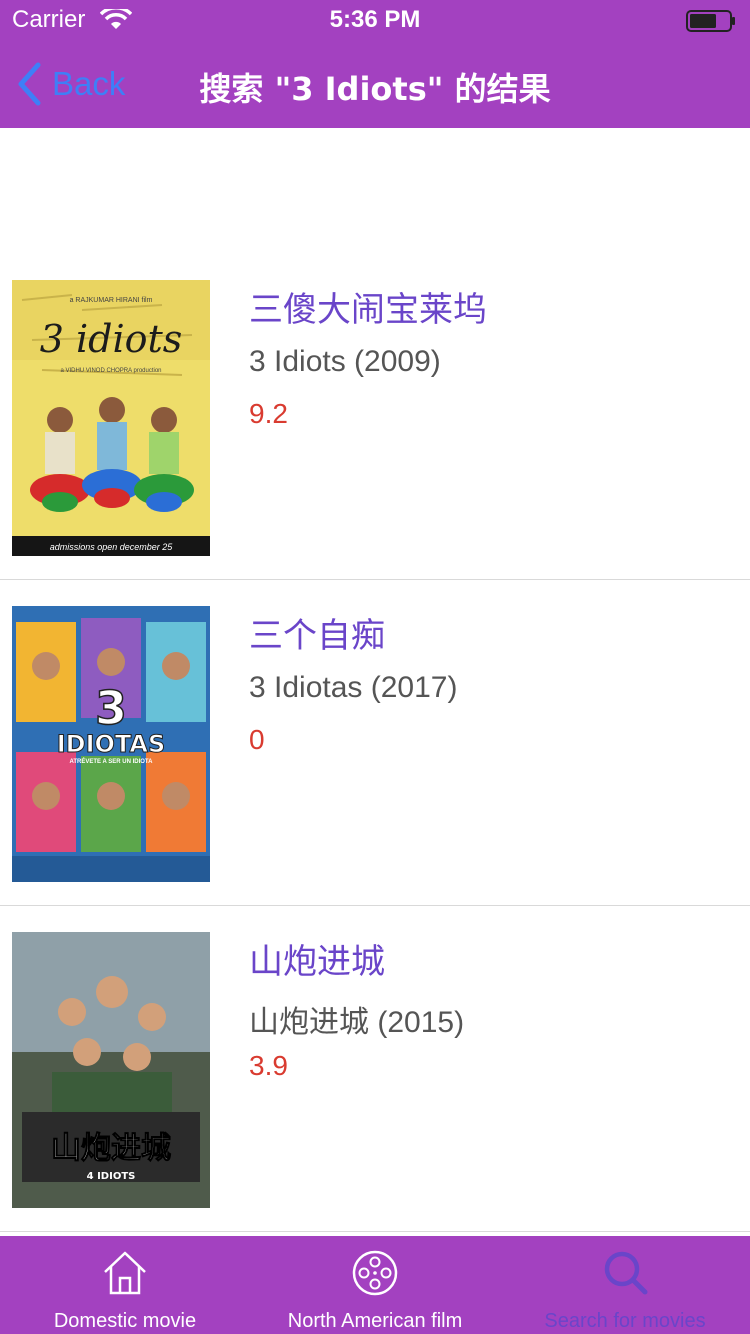 This screenshot has height=1334, width=750. I want to click on clock: 5:36 PM, so click(375, 19).